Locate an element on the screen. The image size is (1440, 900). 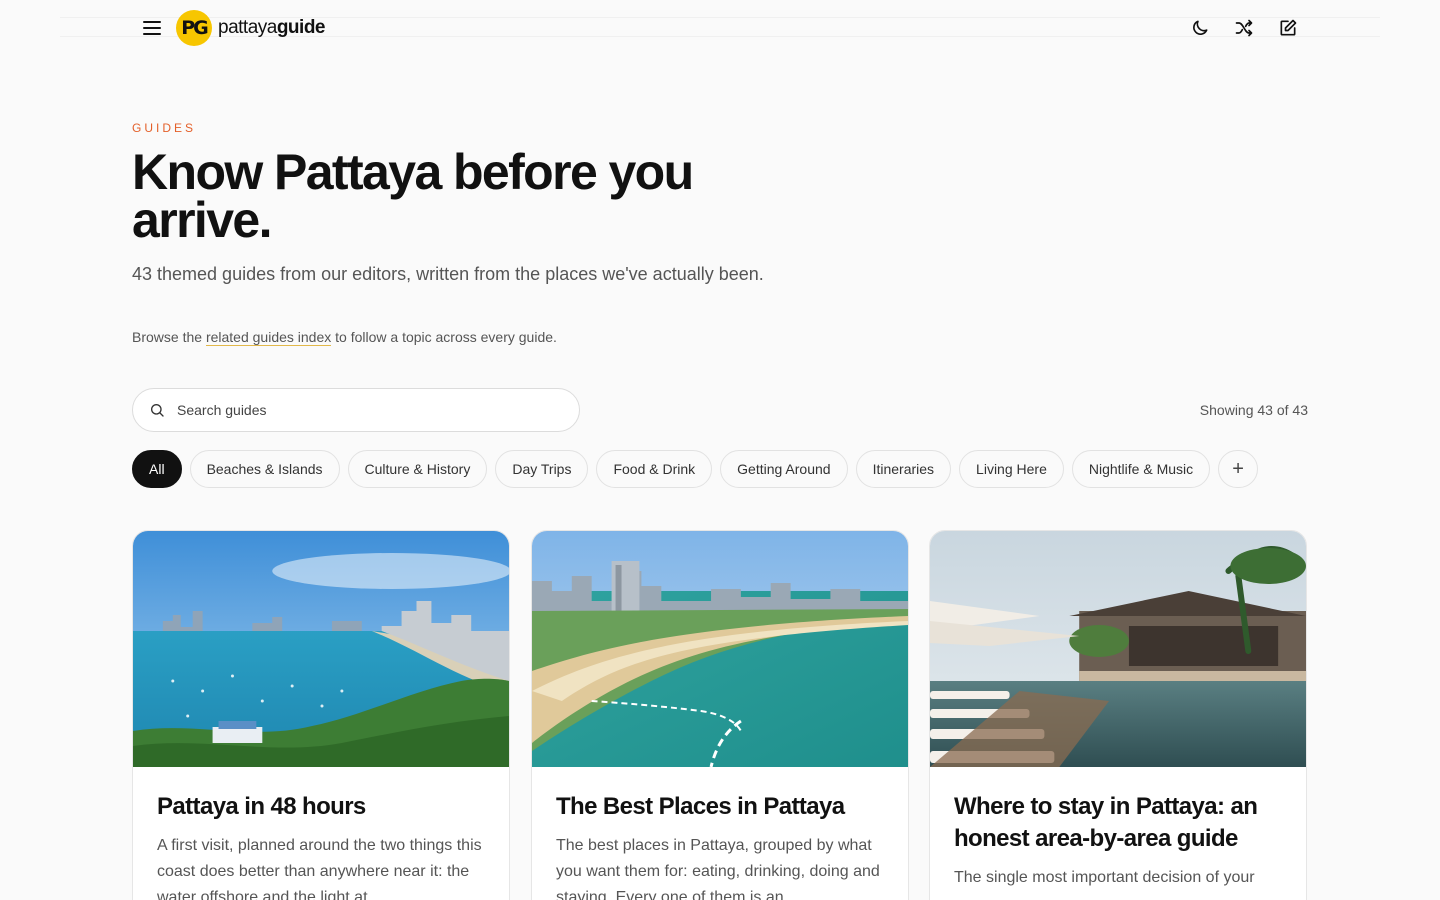
search-box is located at coordinates (356, 410).